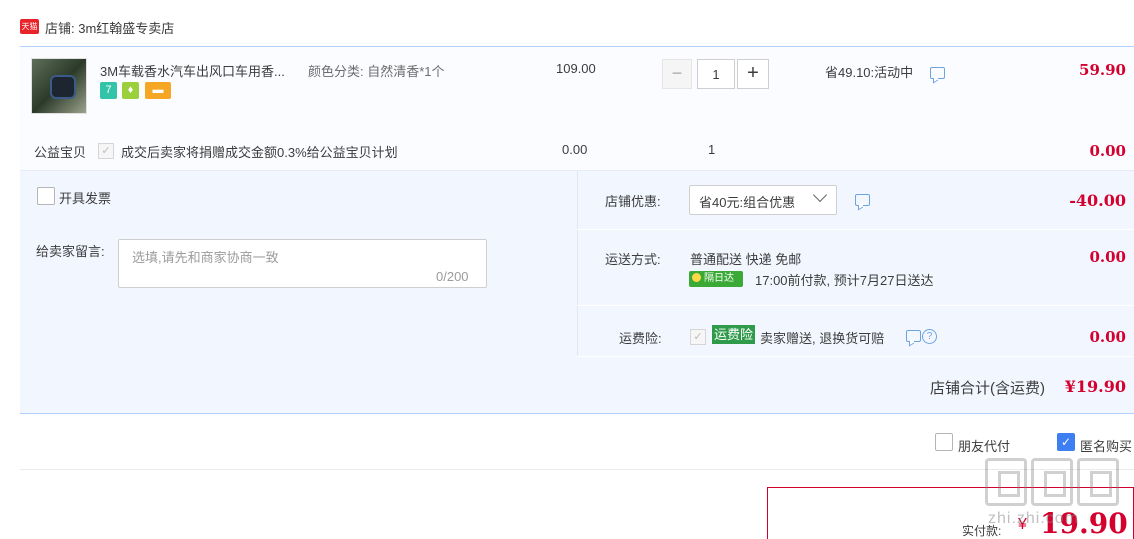  Describe the element at coordinates (259, 152) in the screenshot. I see `charity-description: 成交后卖家将捐赠成交金额0.3%给公益宝贝计划` at that location.